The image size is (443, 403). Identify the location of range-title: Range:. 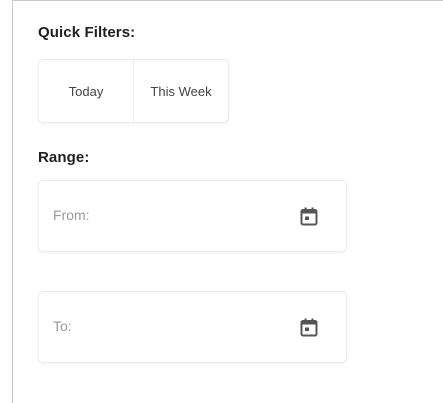
(64, 157).